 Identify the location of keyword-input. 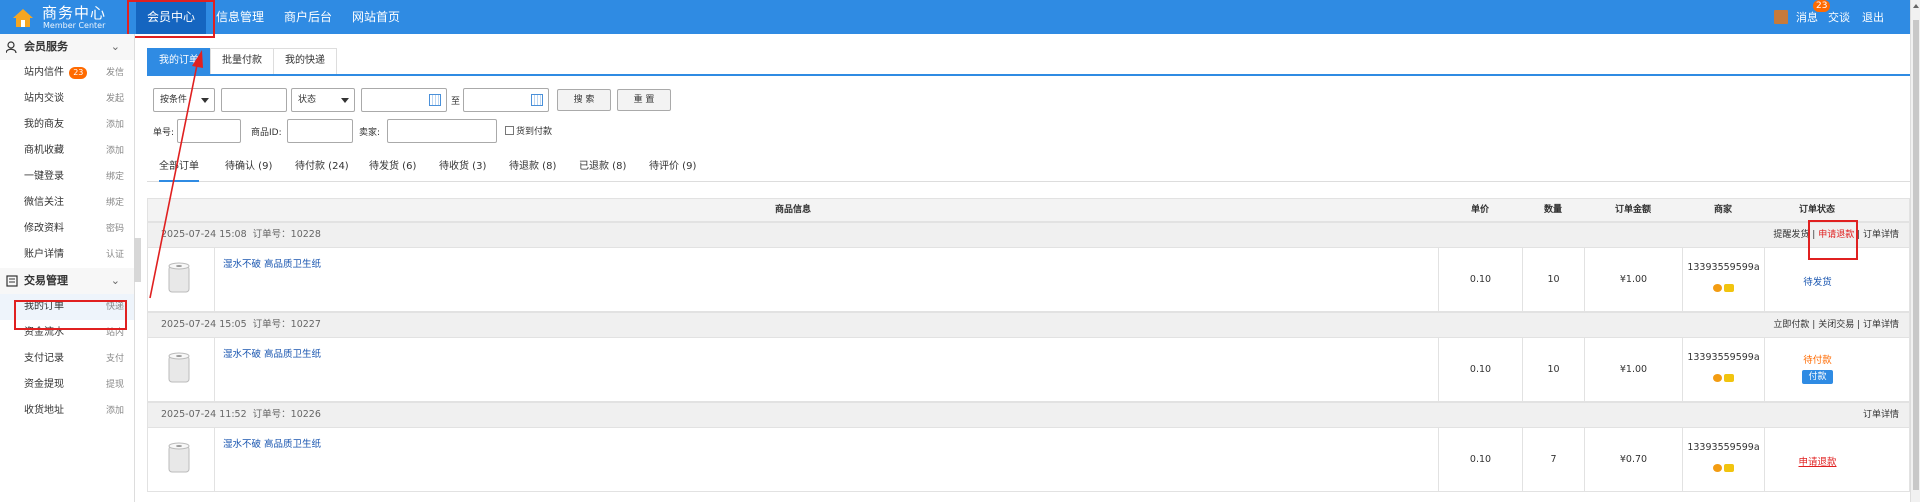
(254, 100).